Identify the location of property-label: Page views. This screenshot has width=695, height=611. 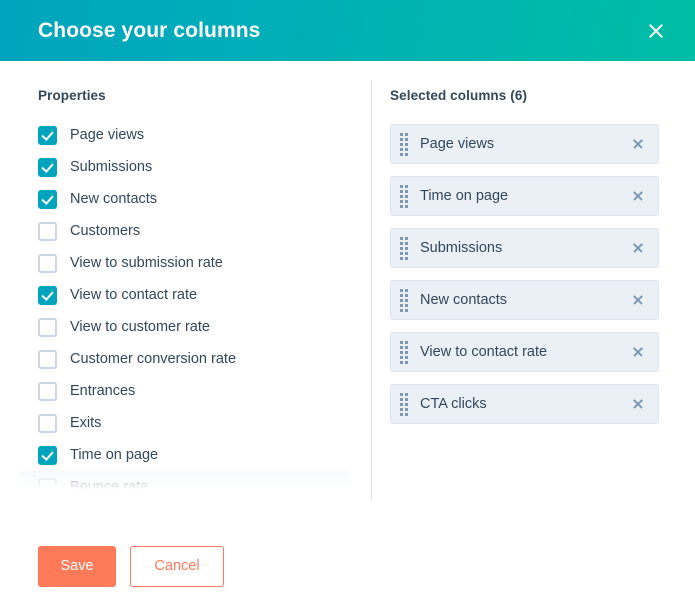
(107, 134).